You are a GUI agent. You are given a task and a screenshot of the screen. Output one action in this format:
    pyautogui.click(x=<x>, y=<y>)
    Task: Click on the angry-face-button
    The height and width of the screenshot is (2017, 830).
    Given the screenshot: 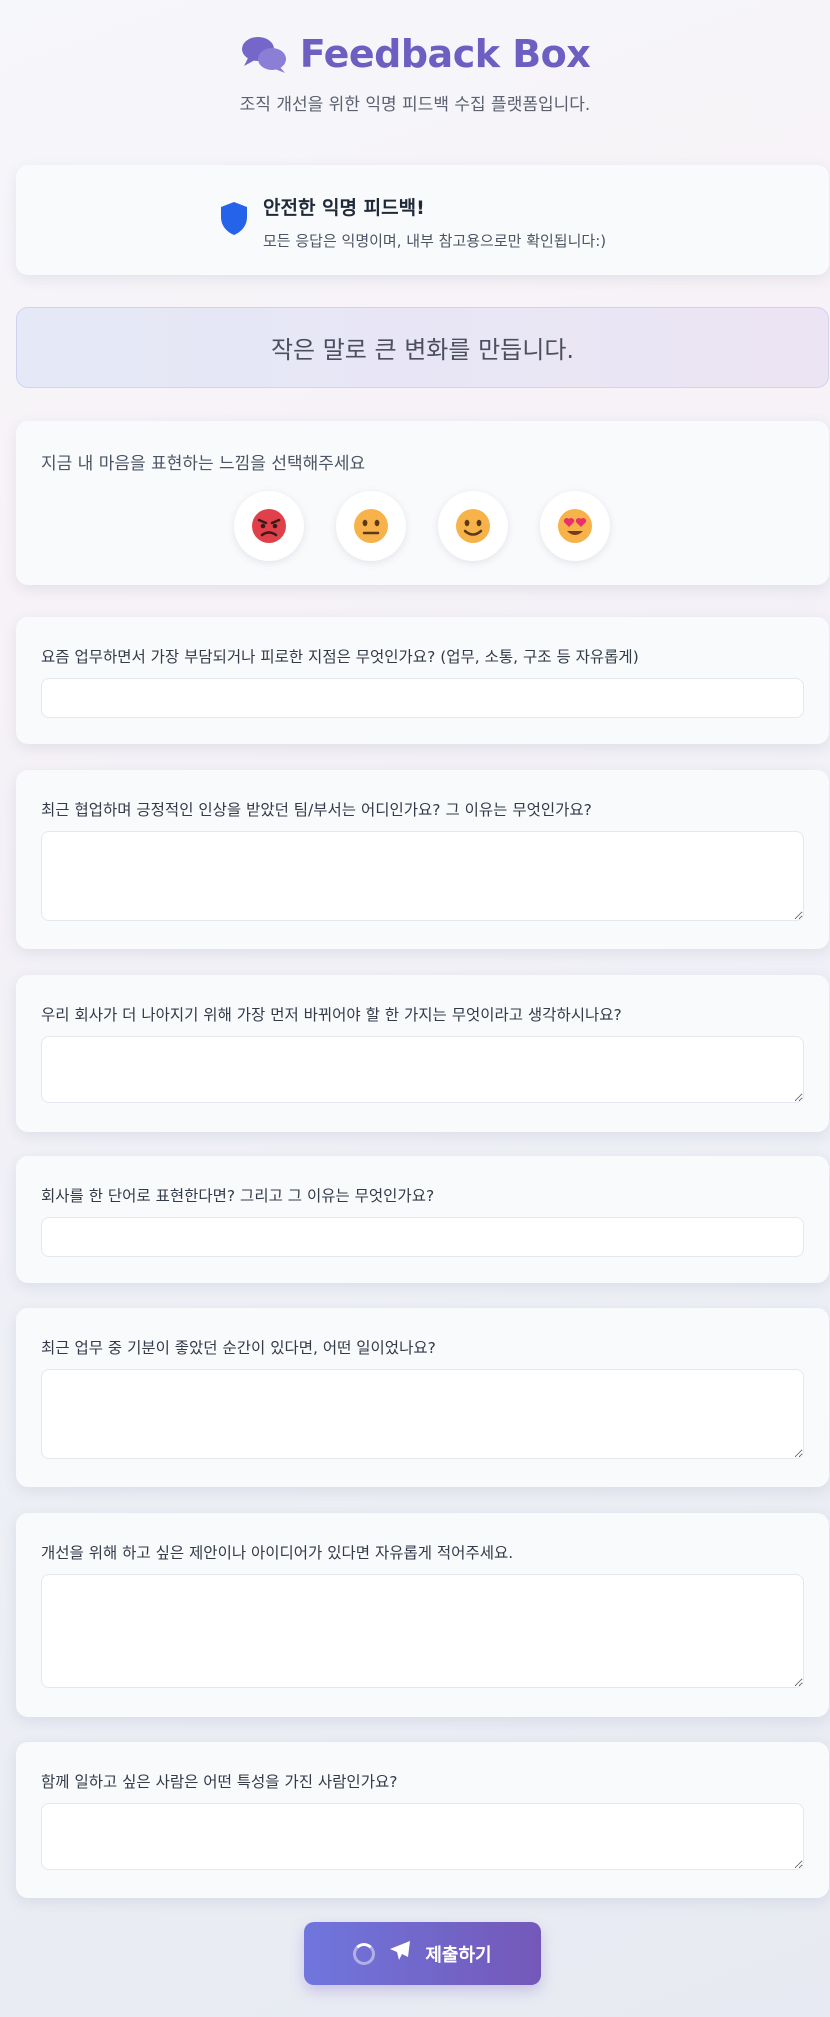 What is the action you would take?
    pyautogui.click(x=269, y=526)
    